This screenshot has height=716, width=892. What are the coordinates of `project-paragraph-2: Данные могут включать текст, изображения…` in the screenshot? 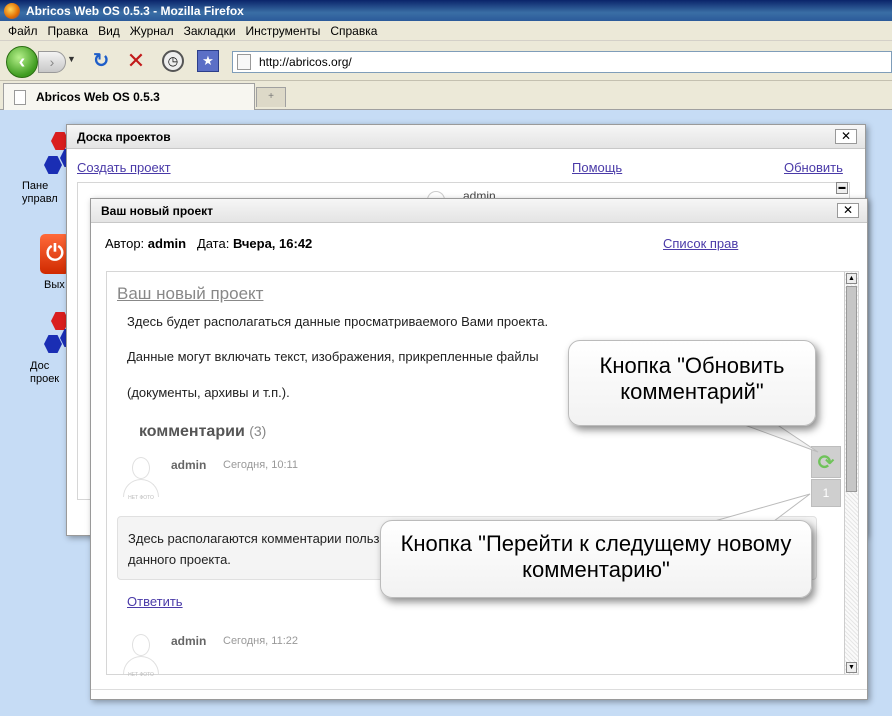 It's located at (333, 356).